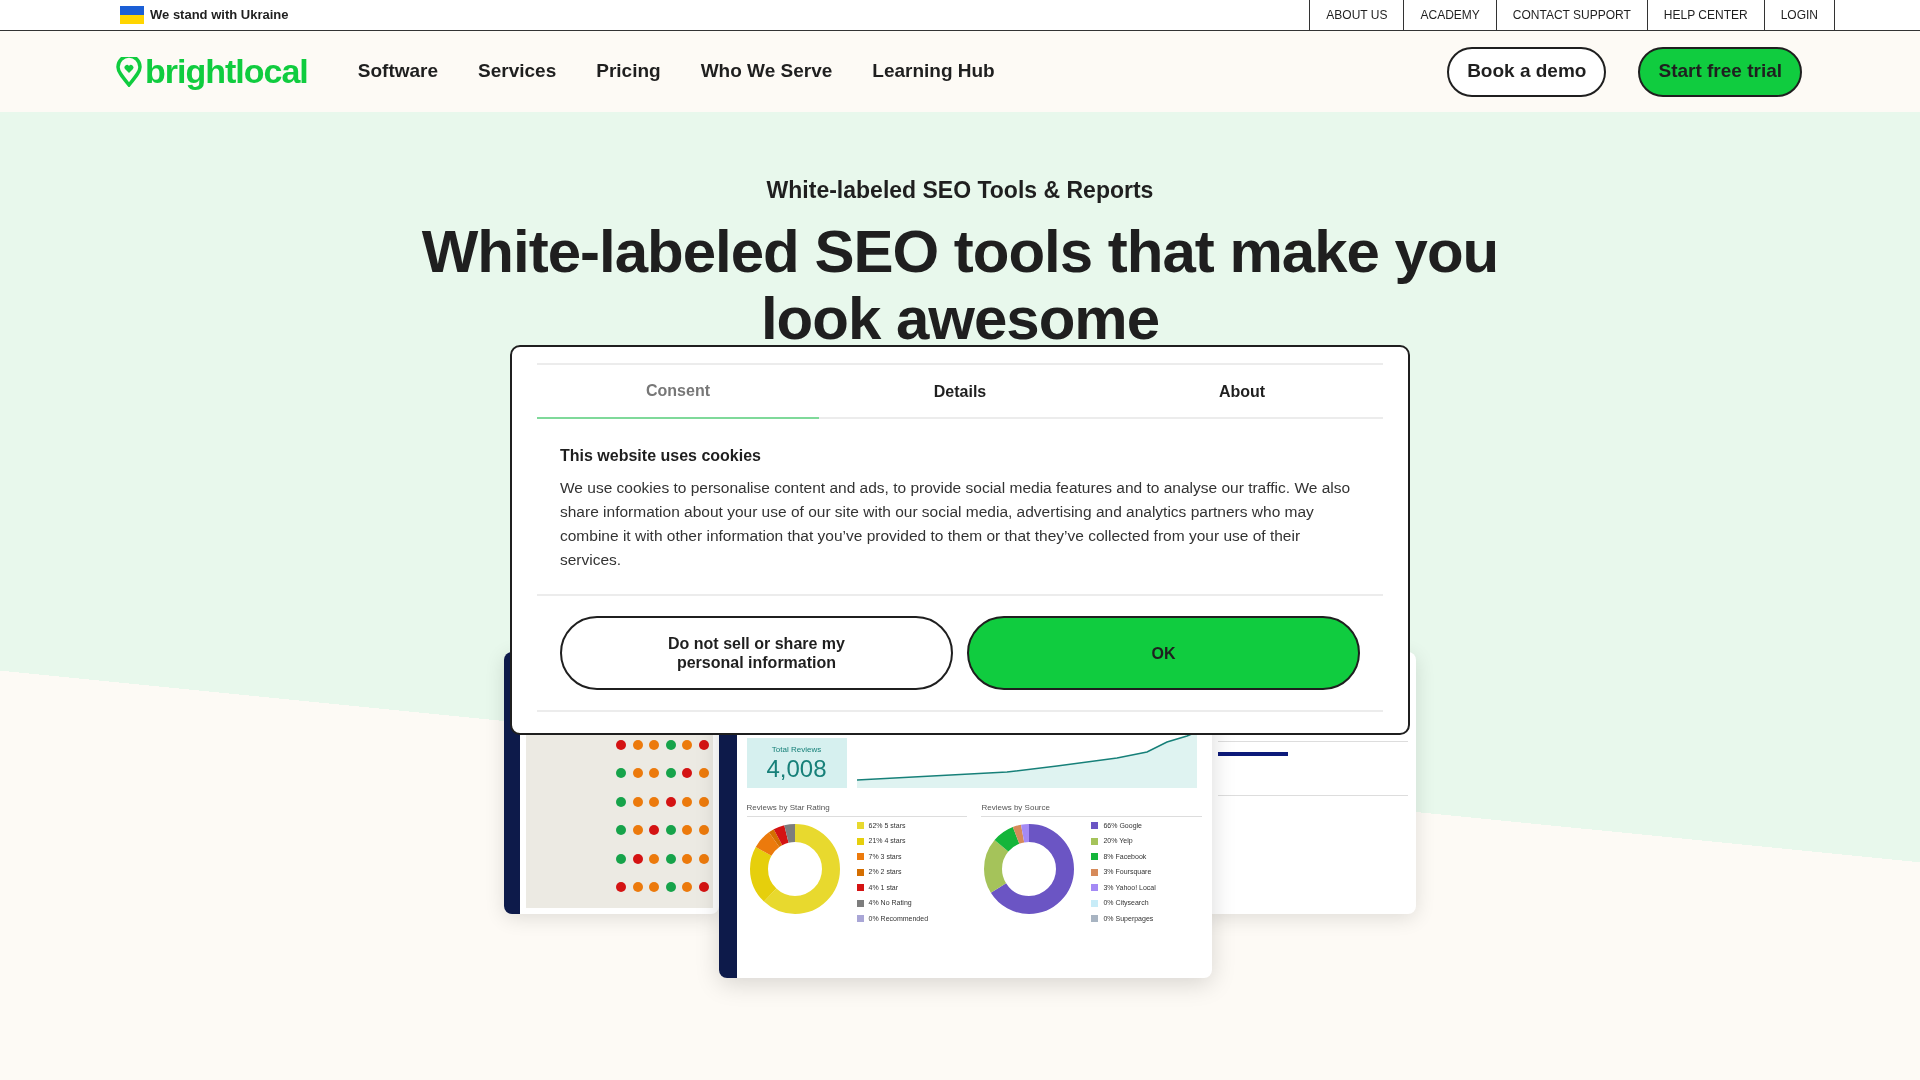 The image size is (1920, 1080). Describe the element at coordinates (1163, 653) in the screenshot. I see `ok-button: OK` at that location.